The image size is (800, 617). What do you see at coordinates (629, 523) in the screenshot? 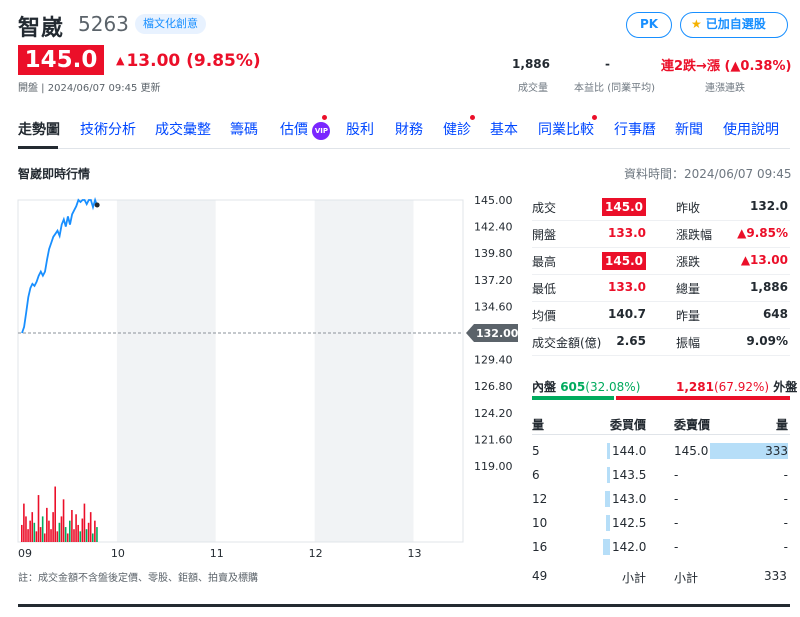
I see `bid-price: 142.5` at bounding box center [629, 523].